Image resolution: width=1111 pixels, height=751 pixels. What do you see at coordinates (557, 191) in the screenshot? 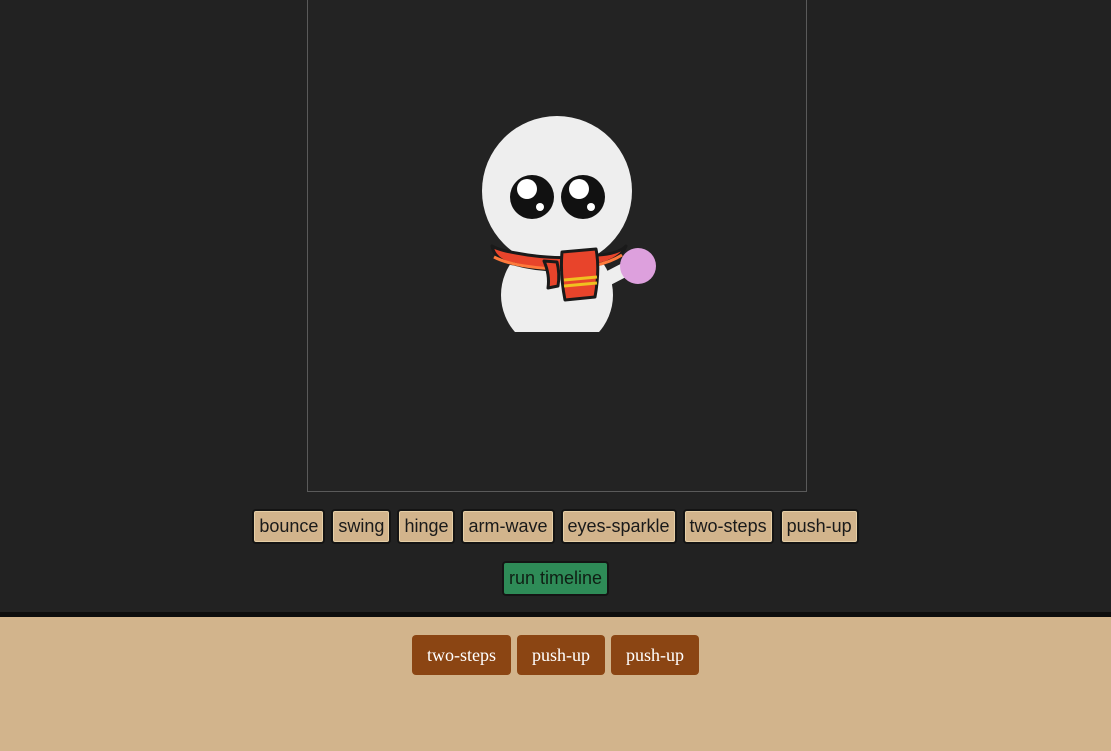
I see `snowman-head` at bounding box center [557, 191].